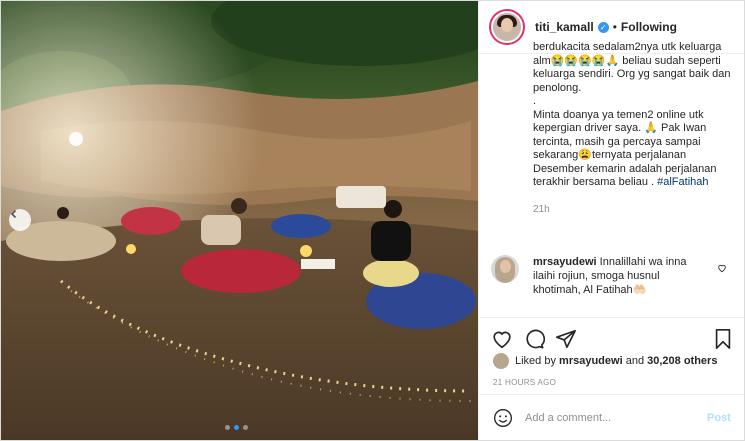 This screenshot has width=745, height=441. I want to click on likes-and: and, so click(635, 361).